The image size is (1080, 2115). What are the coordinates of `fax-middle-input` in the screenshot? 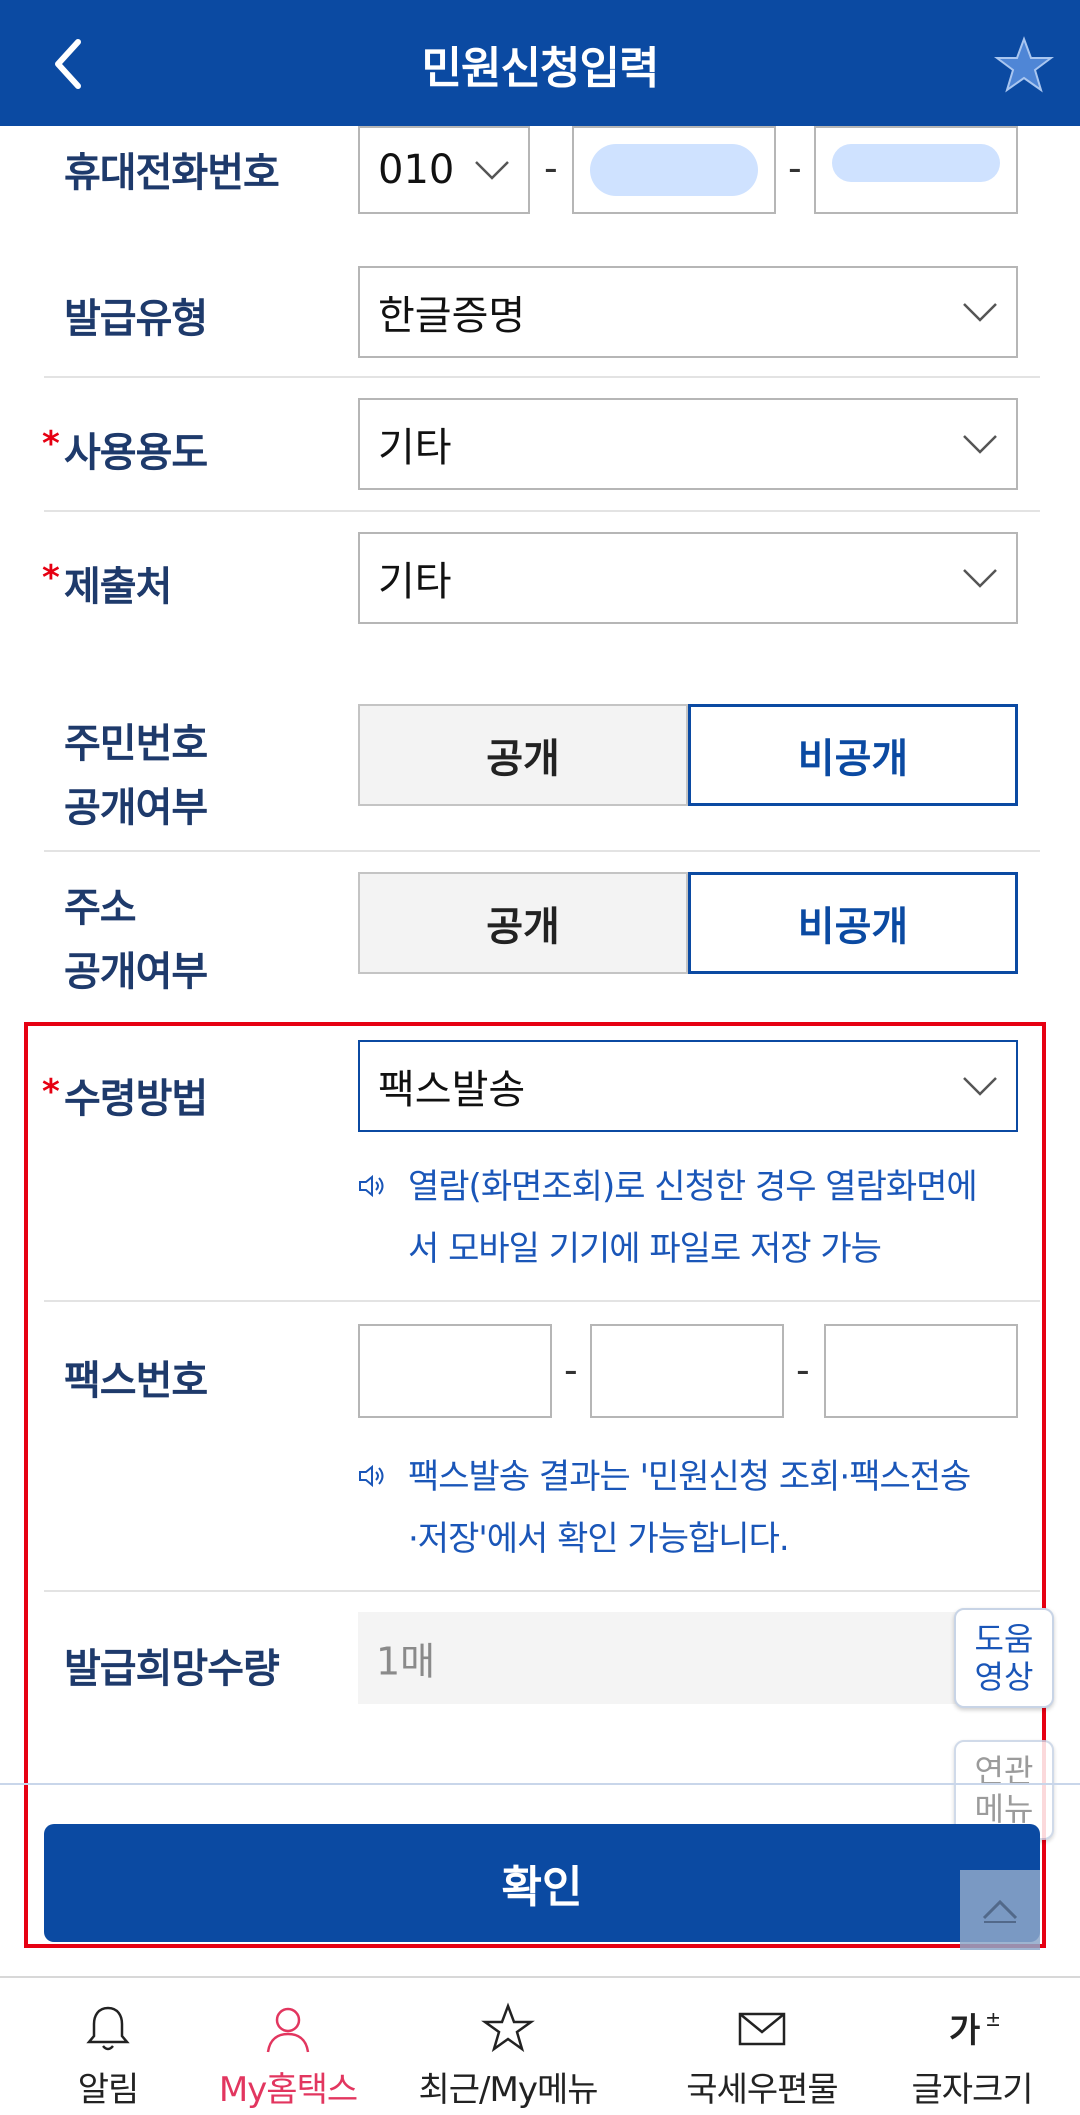 It's located at (687, 1371).